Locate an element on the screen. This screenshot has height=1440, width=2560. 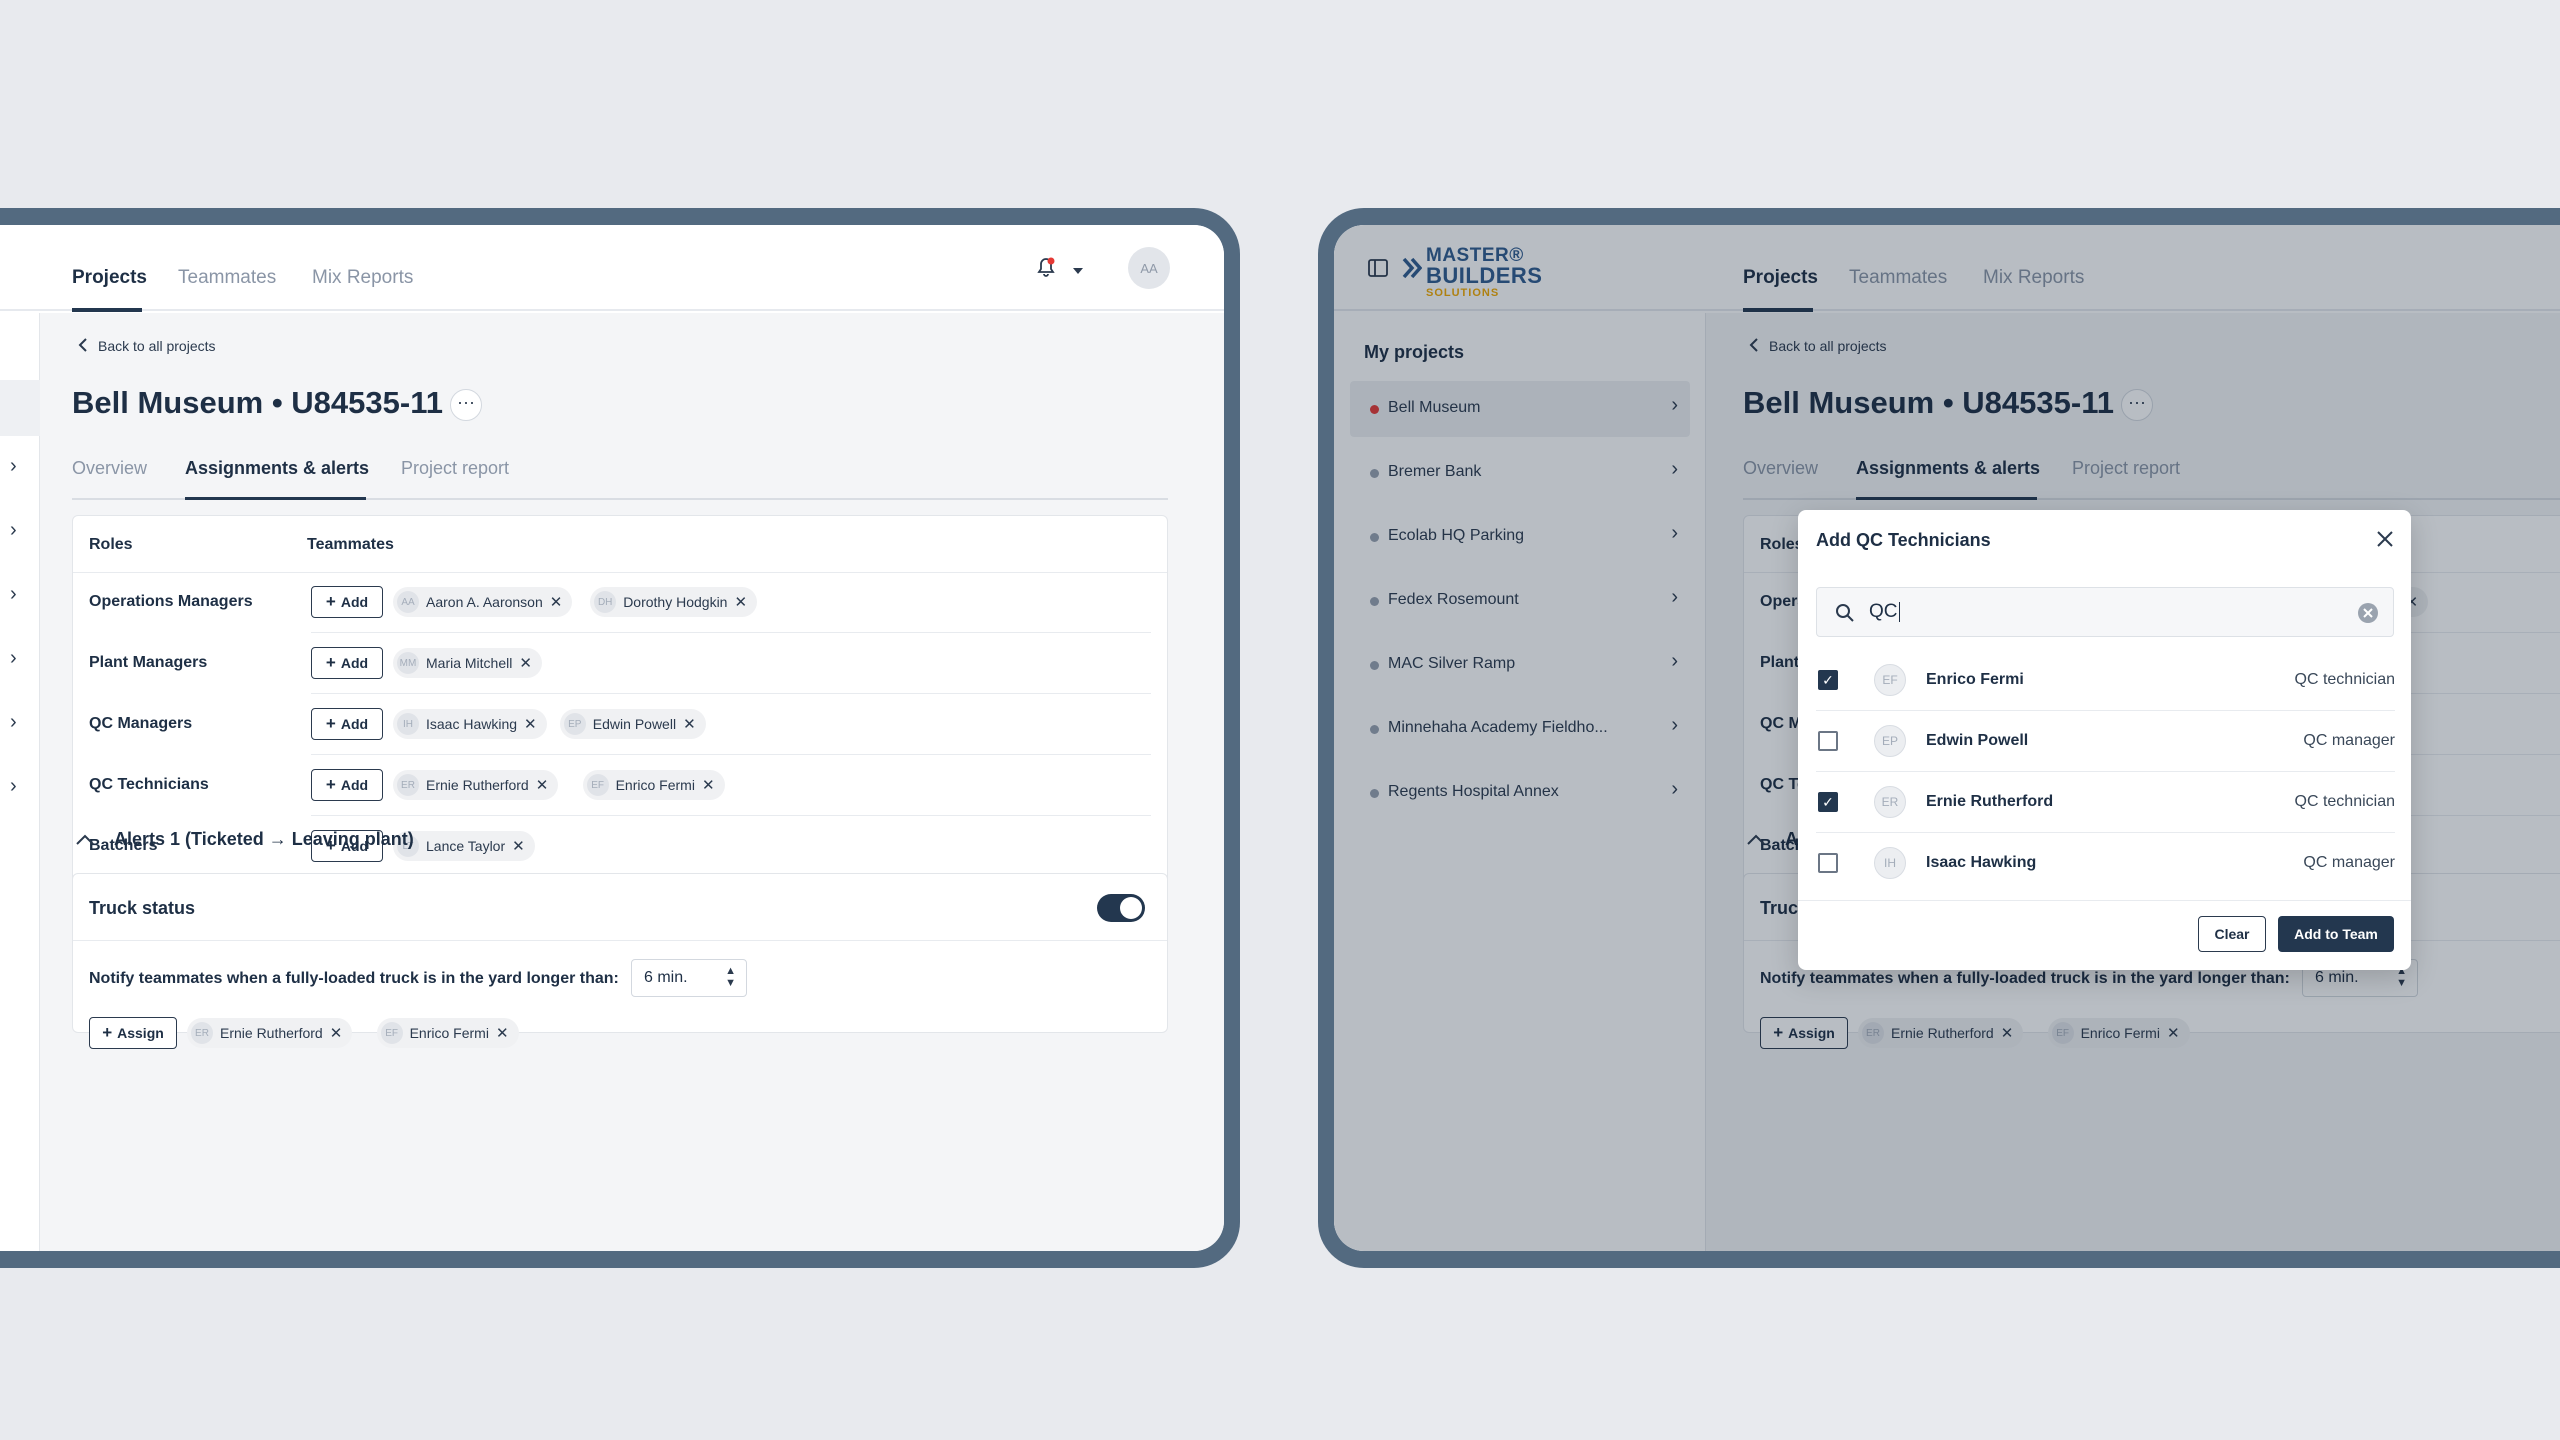
teammate-chip: AA Aaron A. Aaronson ✕ is located at coordinates (483, 602).